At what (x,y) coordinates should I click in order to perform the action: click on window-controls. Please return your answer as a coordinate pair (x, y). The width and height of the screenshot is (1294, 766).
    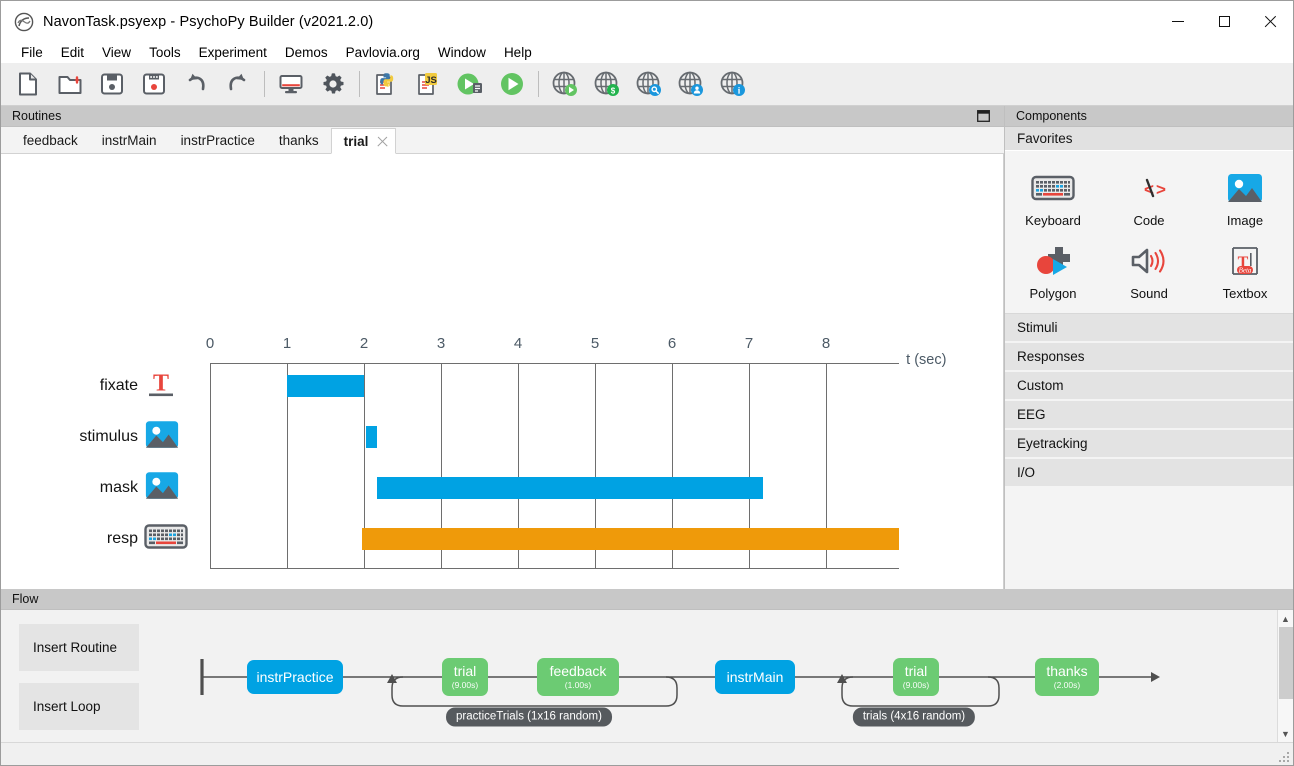
    Looking at the image, I should click on (1224, 21).